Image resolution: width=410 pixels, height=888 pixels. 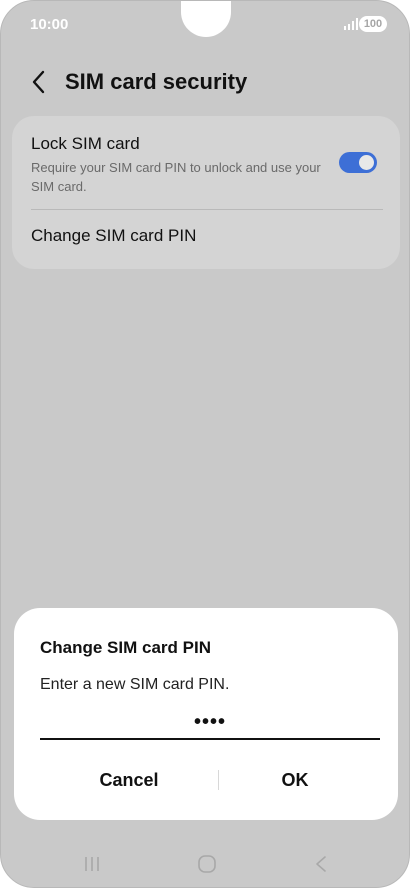 What do you see at coordinates (129, 780) in the screenshot?
I see `cancel-button: Cancel` at bounding box center [129, 780].